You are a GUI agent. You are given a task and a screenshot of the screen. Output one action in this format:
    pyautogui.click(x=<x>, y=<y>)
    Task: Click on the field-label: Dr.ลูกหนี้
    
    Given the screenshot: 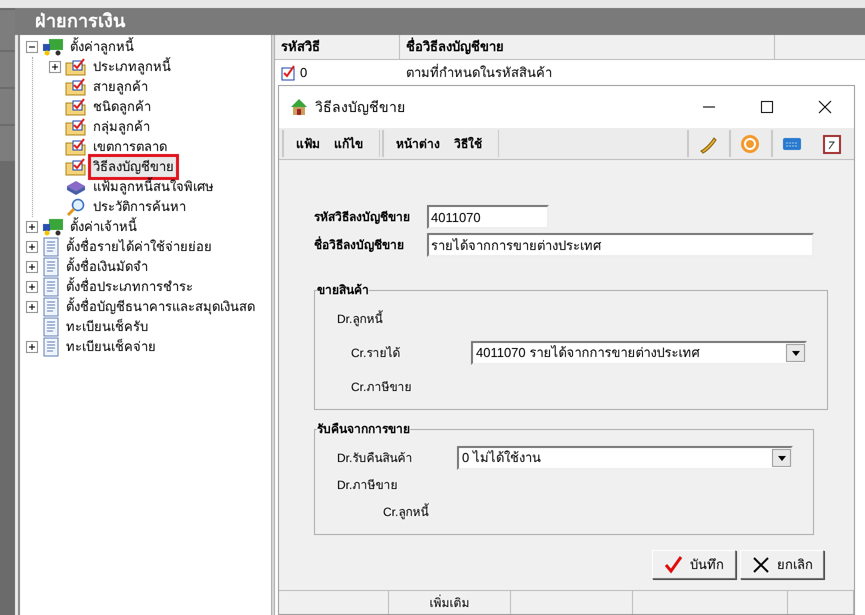 What is the action you would take?
    pyautogui.click(x=359, y=319)
    